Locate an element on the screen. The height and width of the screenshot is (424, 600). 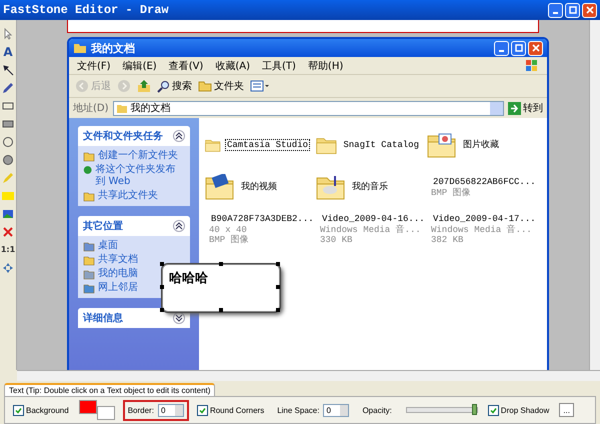
views-button is located at coordinates (260, 86).